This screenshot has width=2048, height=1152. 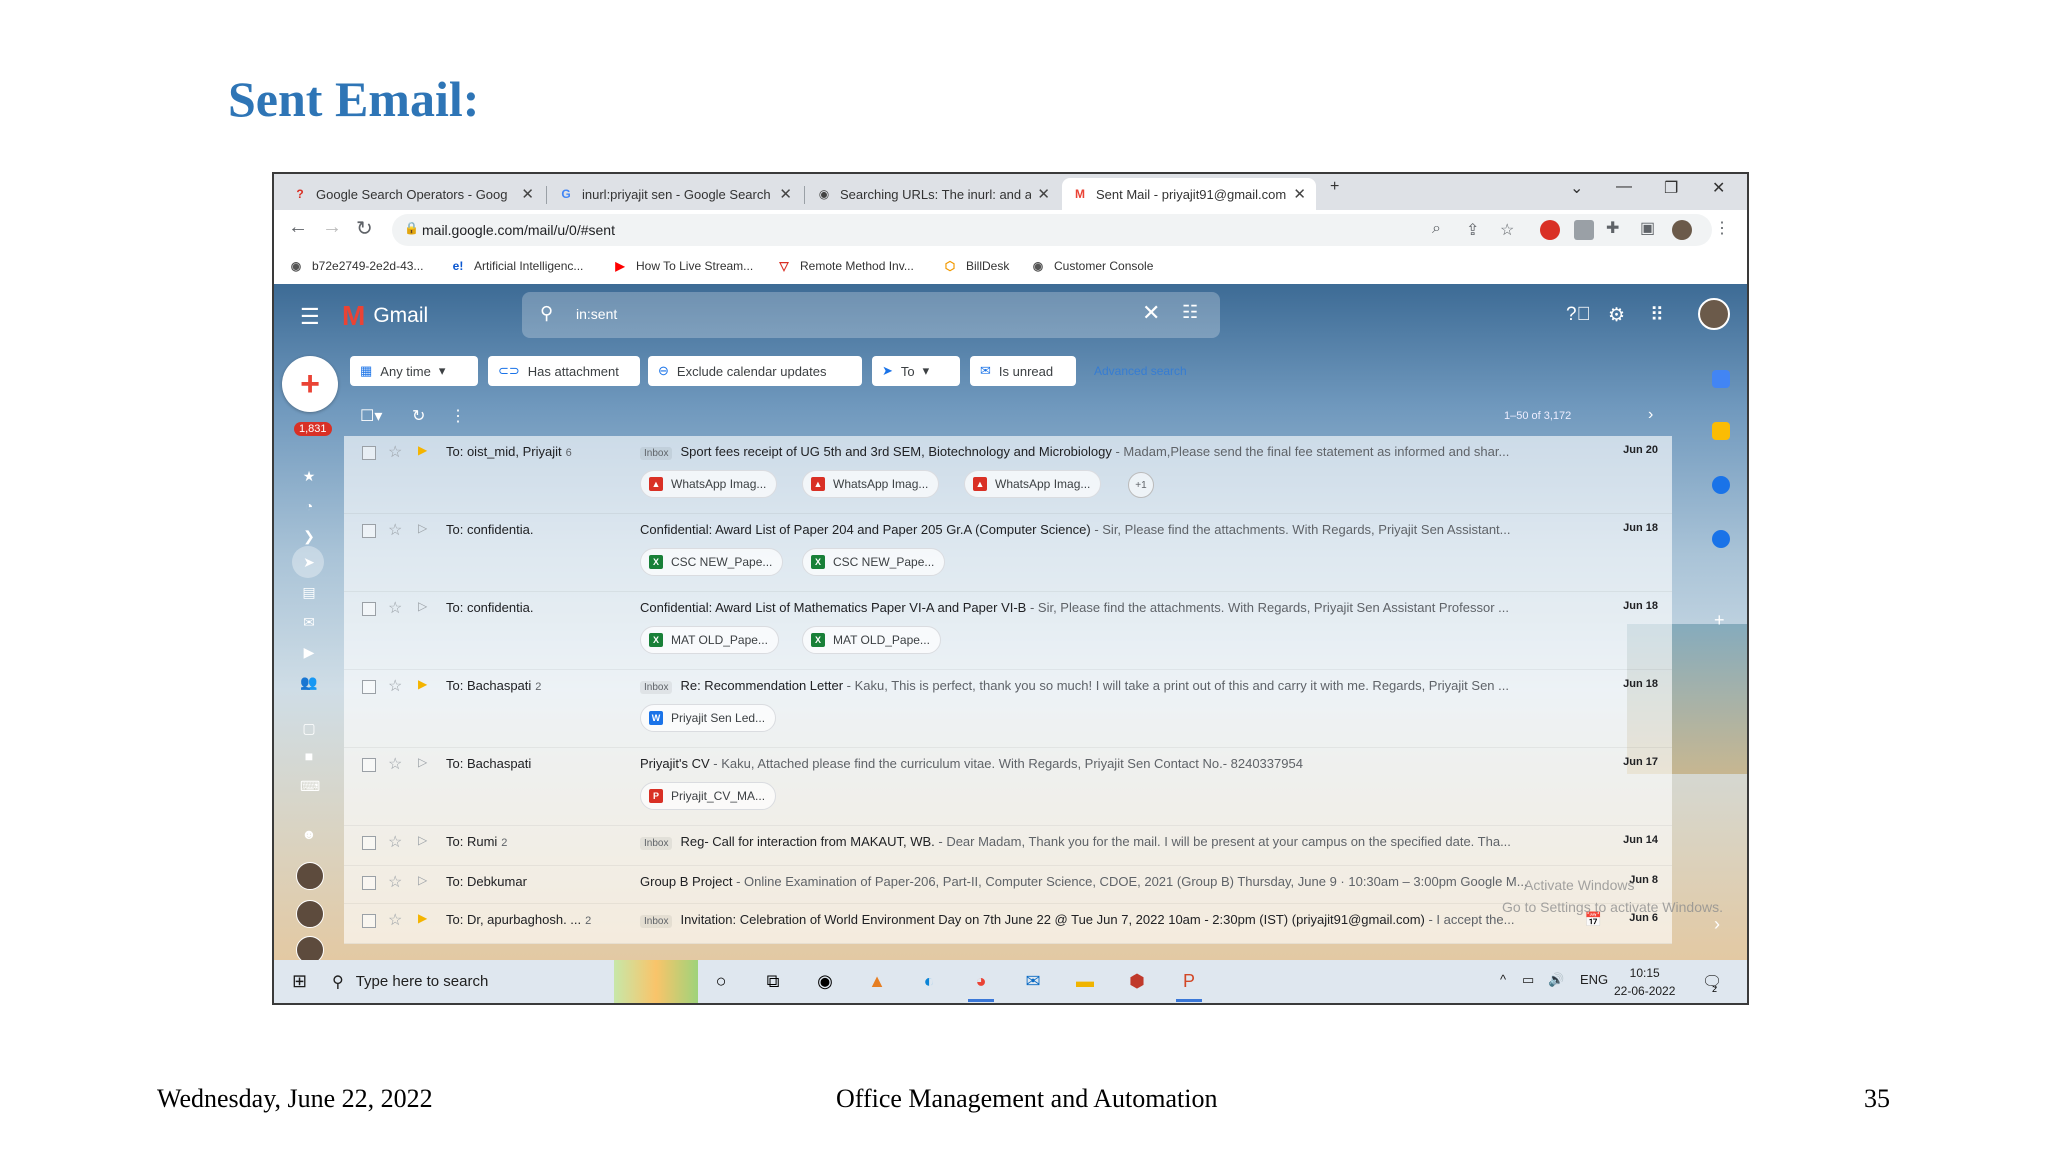 I want to click on next-page-icon: ›, so click(x=1650, y=415).